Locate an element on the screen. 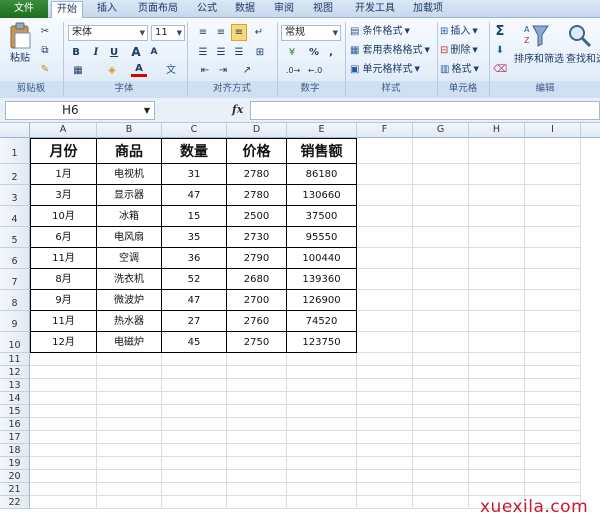 The image size is (600, 521). table-cell: 37500 is located at coordinates (322, 216).